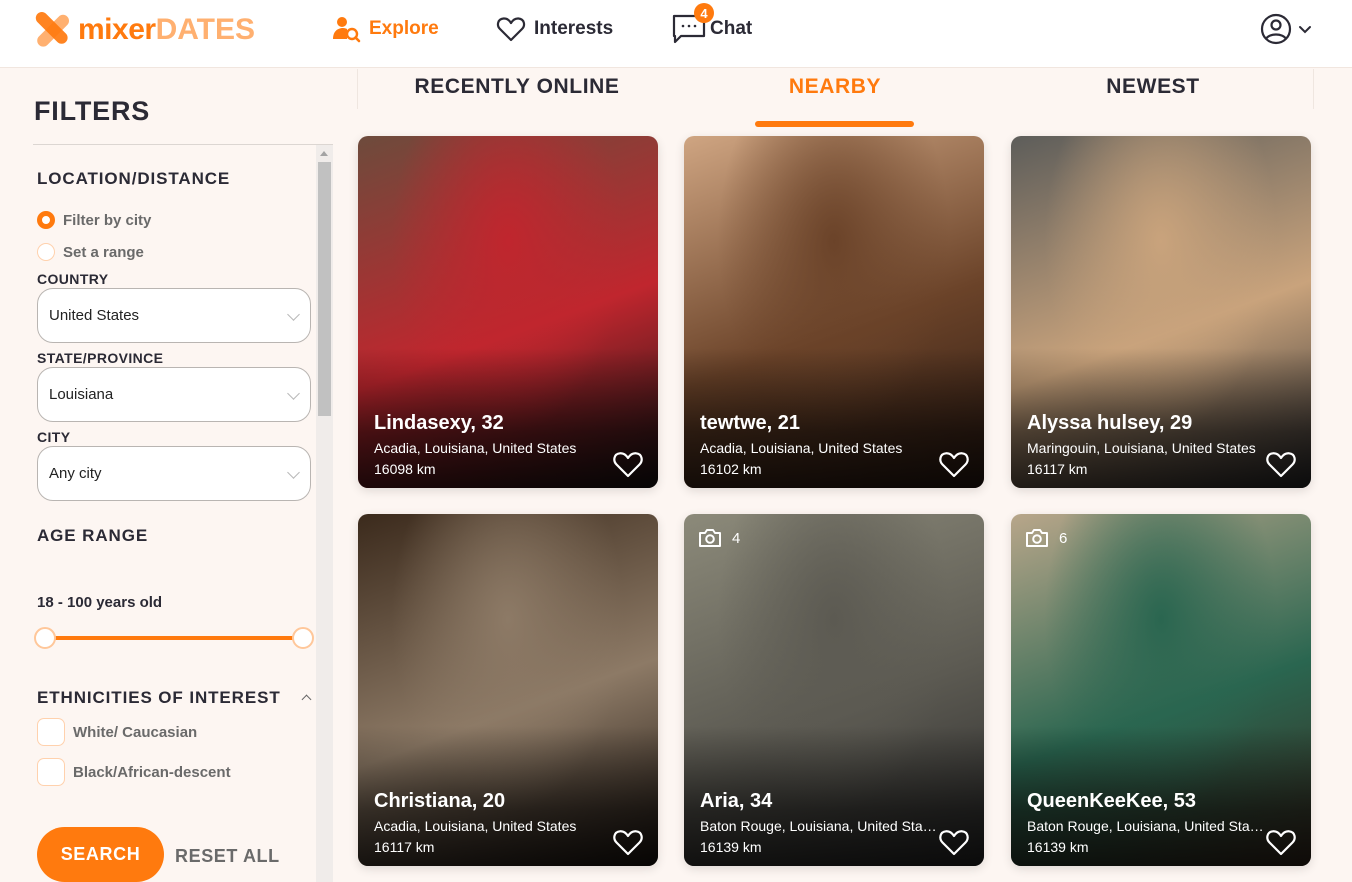 This screenshot has width=1352, height=882. Describe the element at coordinates (834, 124) in the screenshot. I see `active-tab-indicator` at that location.